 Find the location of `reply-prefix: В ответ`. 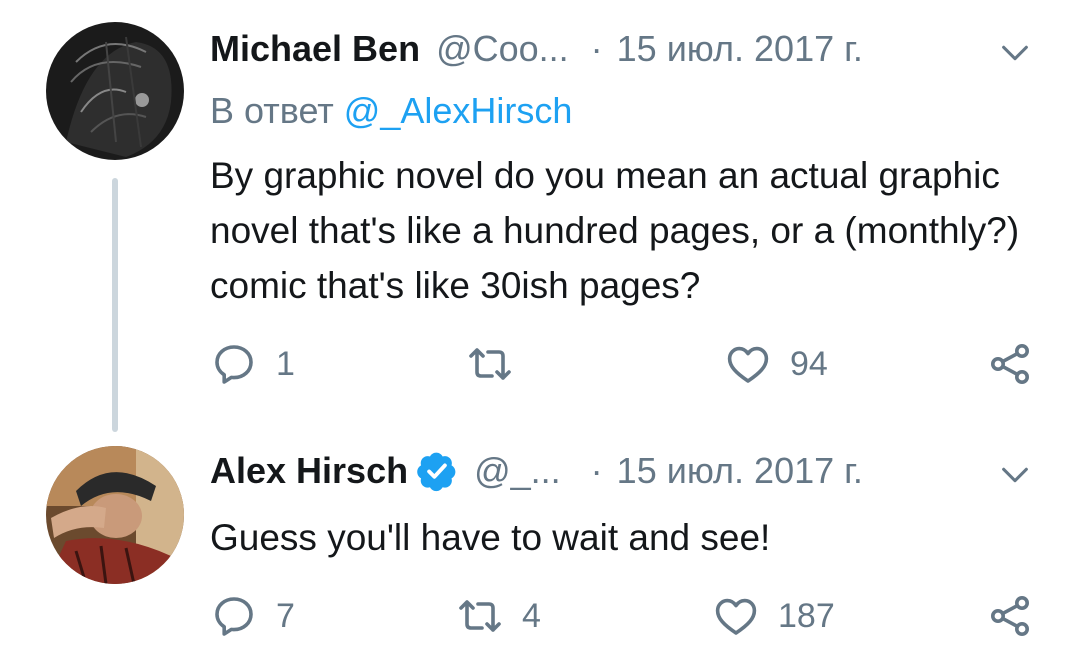

reply-prefix: В ответ is located at coordinates (277, 110).